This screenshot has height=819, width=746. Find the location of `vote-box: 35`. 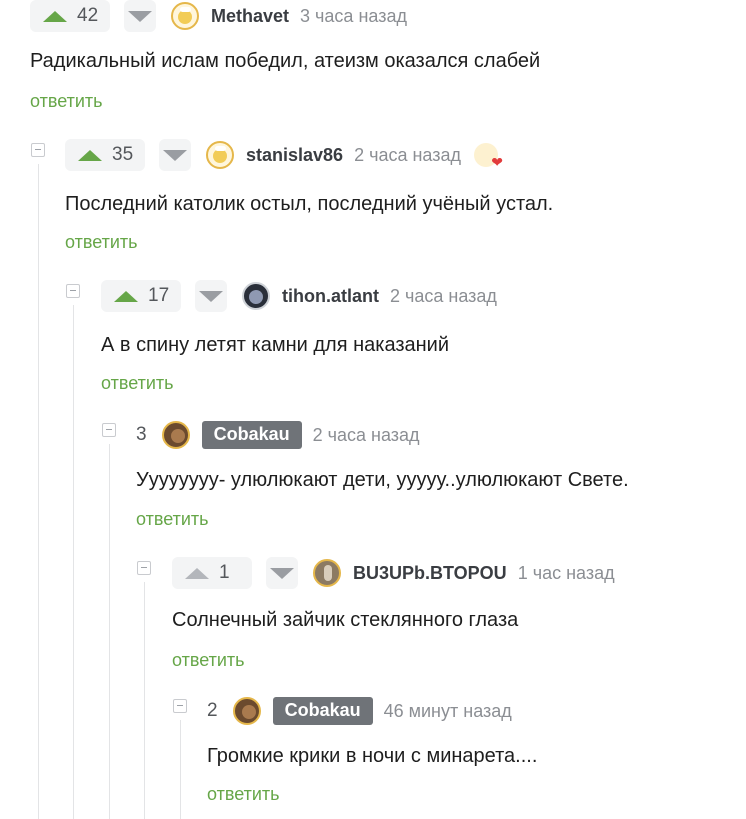

vote-box: 35 is located at coordinates (105, 155).